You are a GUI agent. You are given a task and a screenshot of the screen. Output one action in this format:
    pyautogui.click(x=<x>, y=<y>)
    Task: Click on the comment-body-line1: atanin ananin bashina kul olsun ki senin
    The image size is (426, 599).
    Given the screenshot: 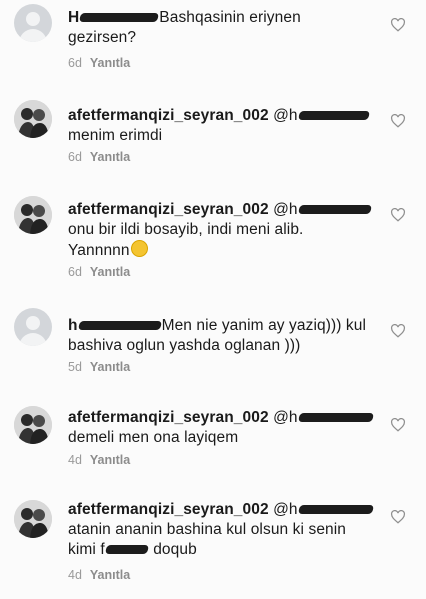 What is the action you would take?
    pyautogui.click(x=207, y=529)
    